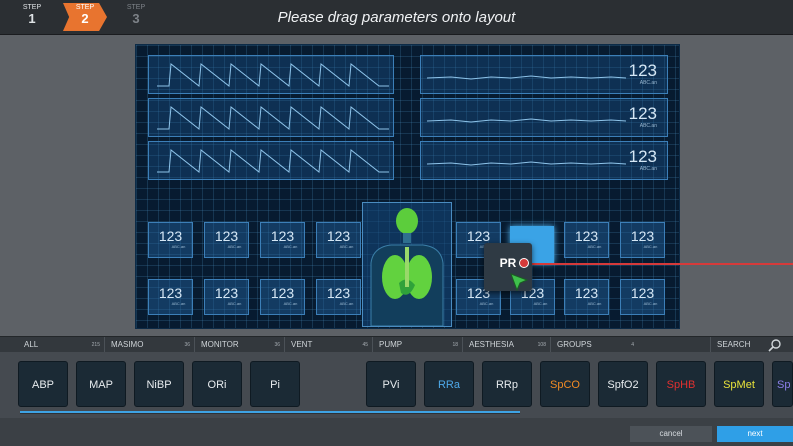 This screenshot has height=446, width=793. I want to click on filter-label: MONITOR, so click(220, 344).